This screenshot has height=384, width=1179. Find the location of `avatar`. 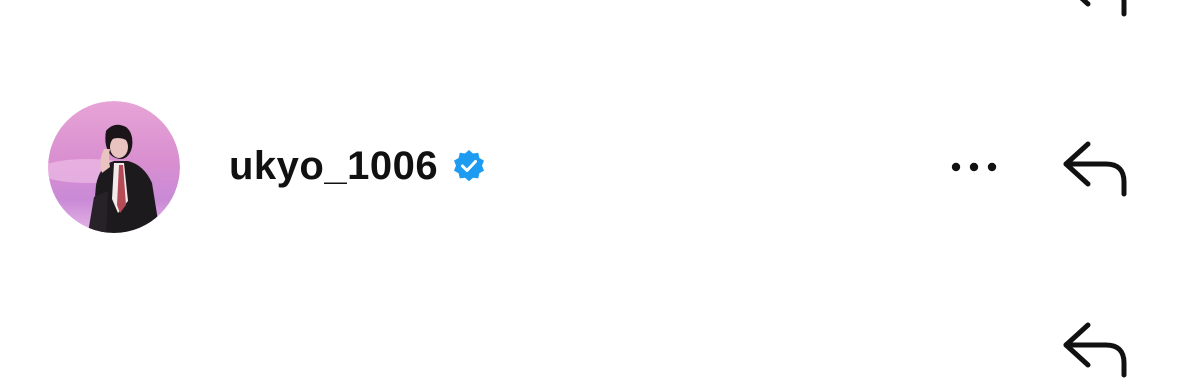

avatar is located at coordinates (114, 167).